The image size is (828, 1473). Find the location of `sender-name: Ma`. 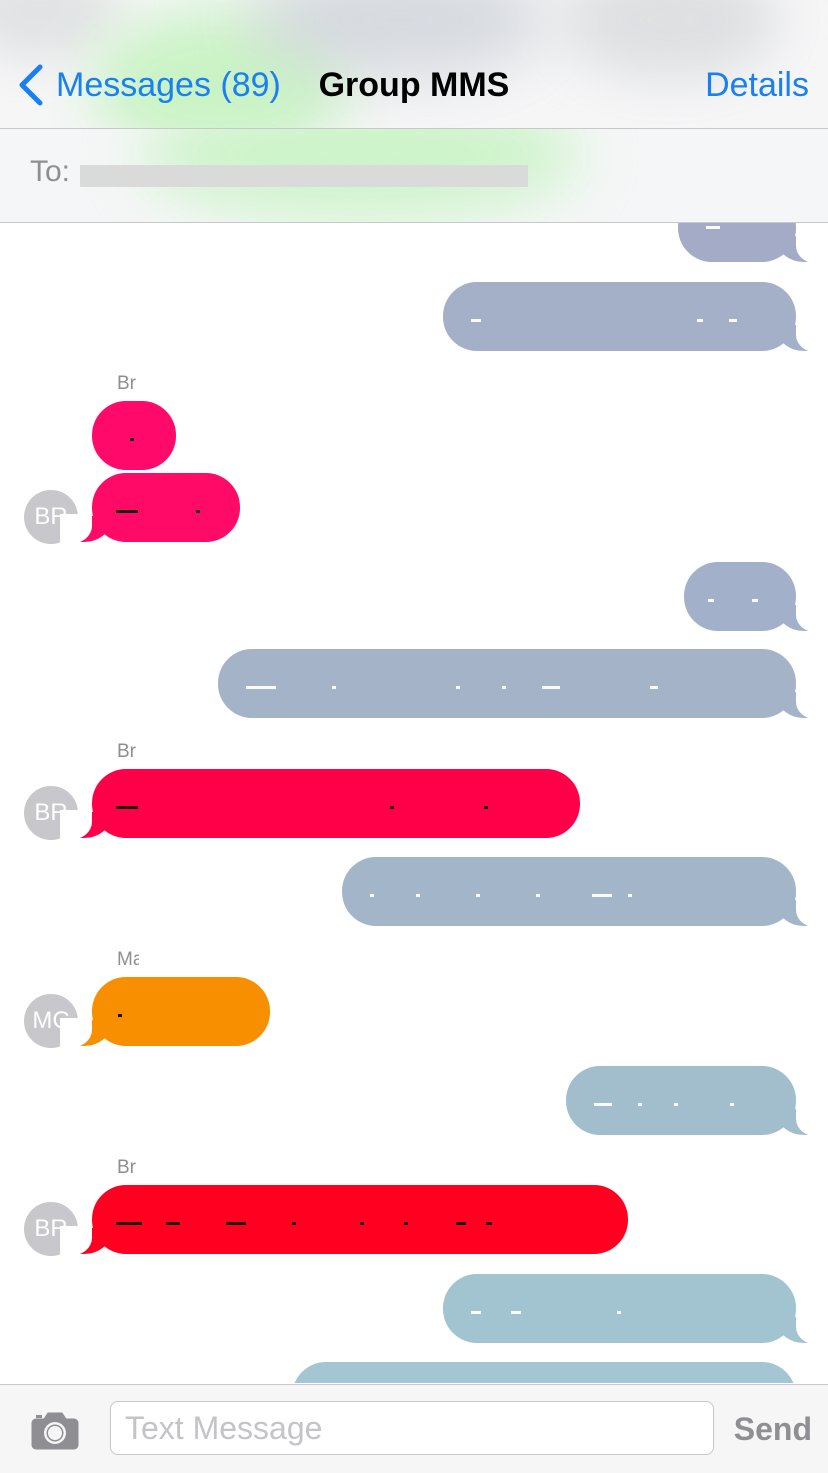

sender-name: Ma is located at coordinates (128, 959).